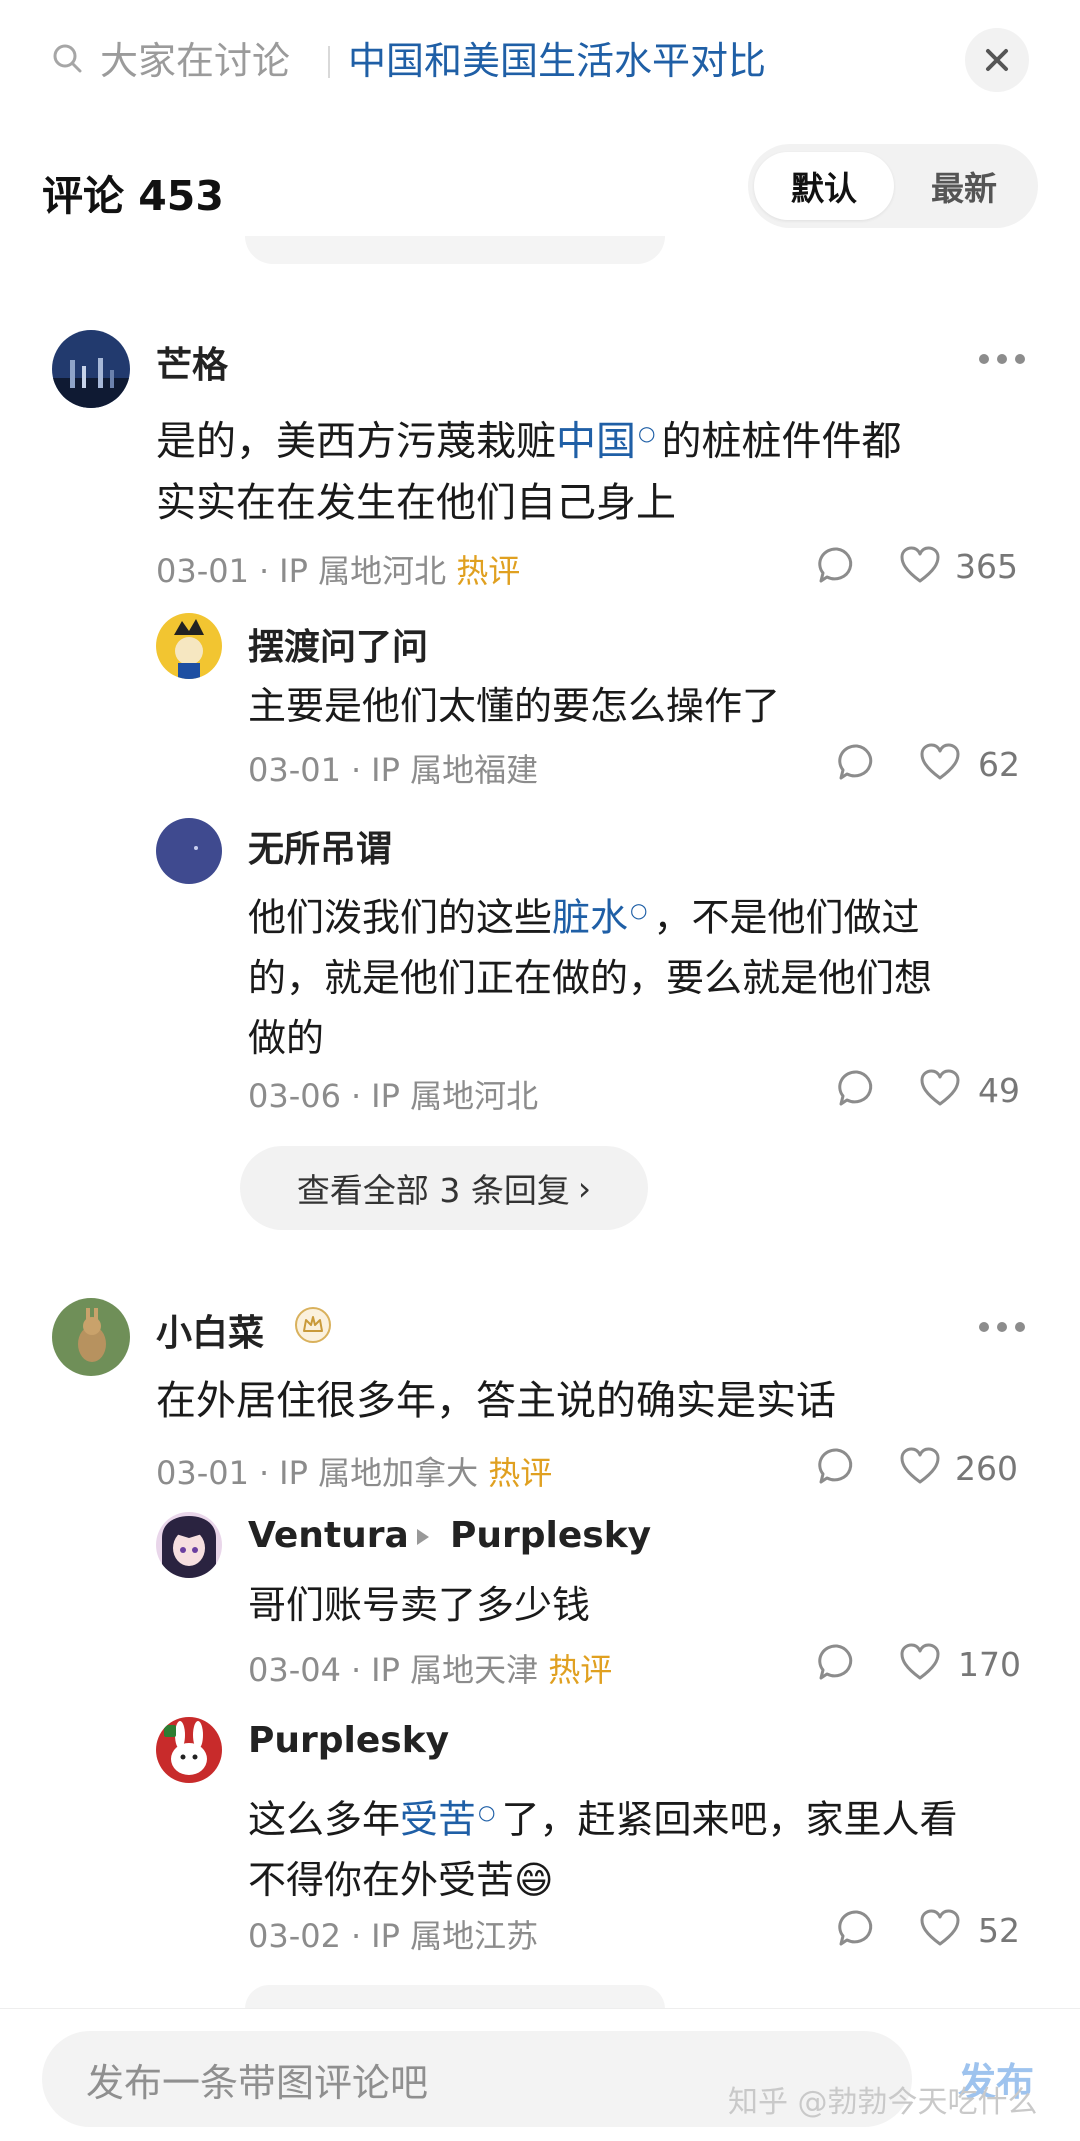 Image resolution: width=1080 pixels, height=2141 pixels. Describe the element at coordinates (393, 1936) in the screenshot. I see `reply-meta: 03-02 · IP 属地江苏` at that location.